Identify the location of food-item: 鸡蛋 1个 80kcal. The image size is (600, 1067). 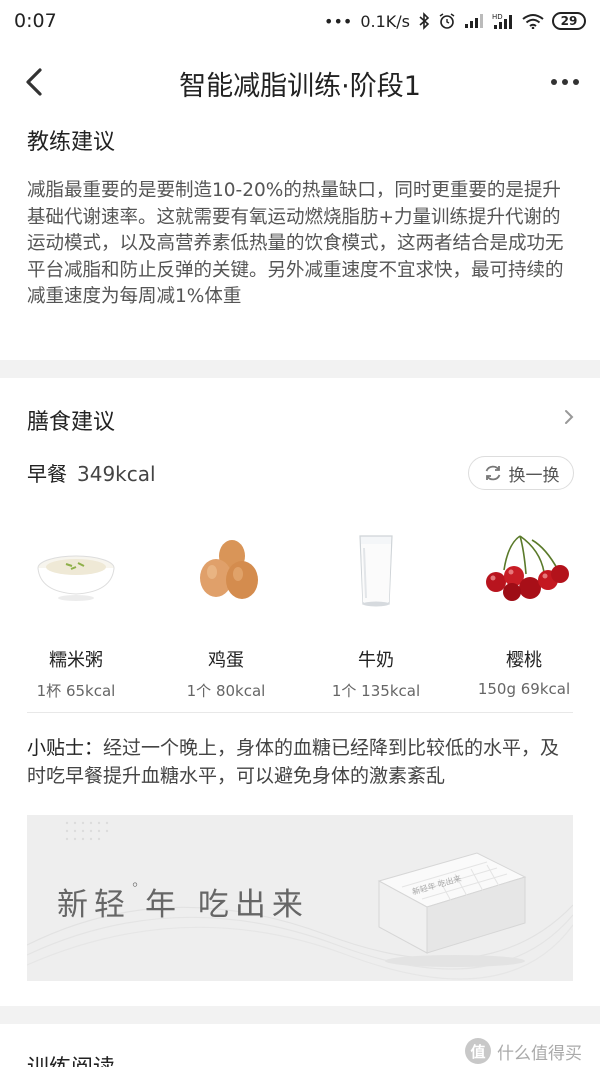
(226, 615).